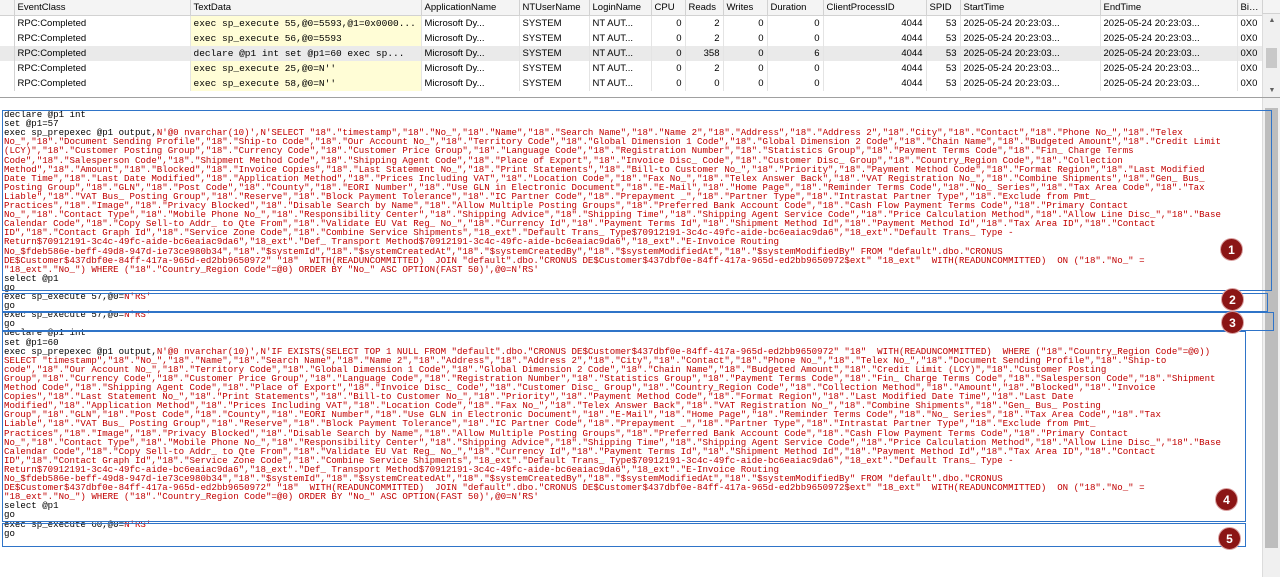 This screenshot has height=577, width=1280. I want to click on column-header: LoginName, so click(620, 8).